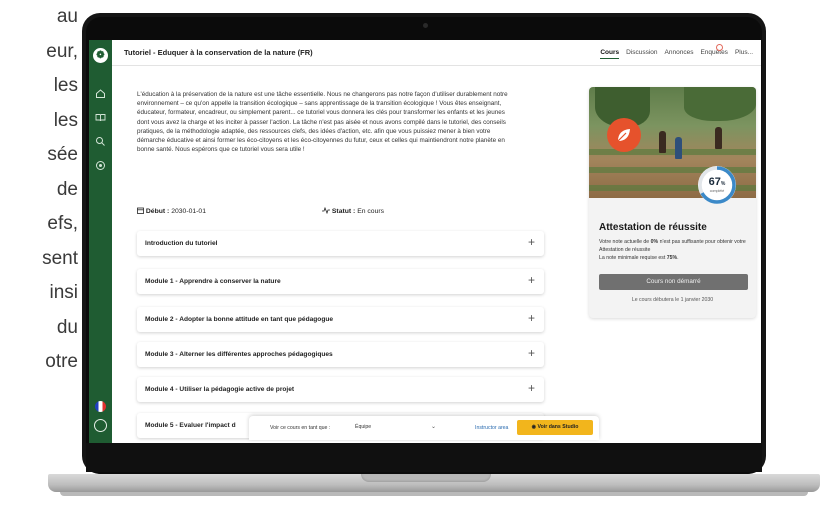 The image size is (834, 515). I want to click on module-title: Module 5 - Evaluer l'impact d, so click(190, 425).